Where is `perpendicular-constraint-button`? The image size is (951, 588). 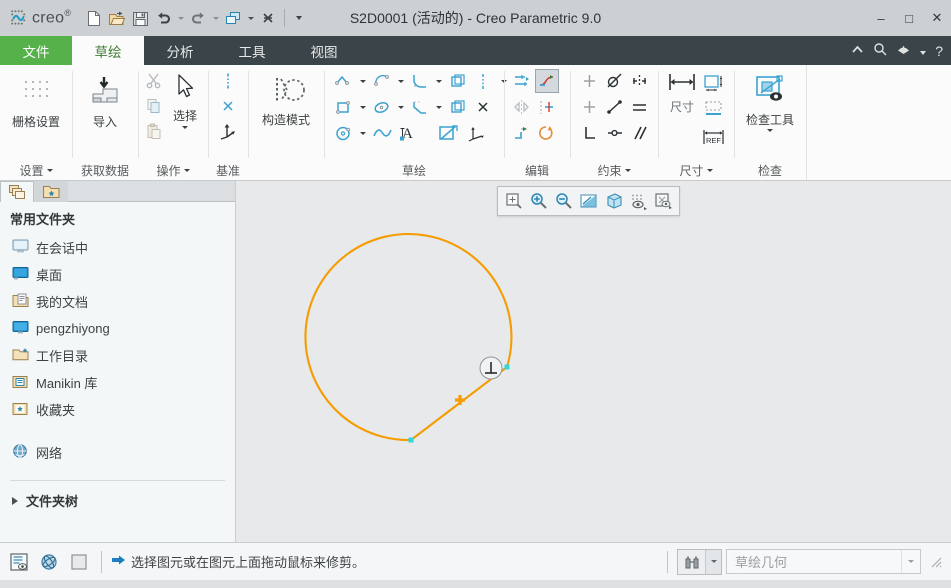 perpendicular-constraint-button is located at coordinates (590, 133).